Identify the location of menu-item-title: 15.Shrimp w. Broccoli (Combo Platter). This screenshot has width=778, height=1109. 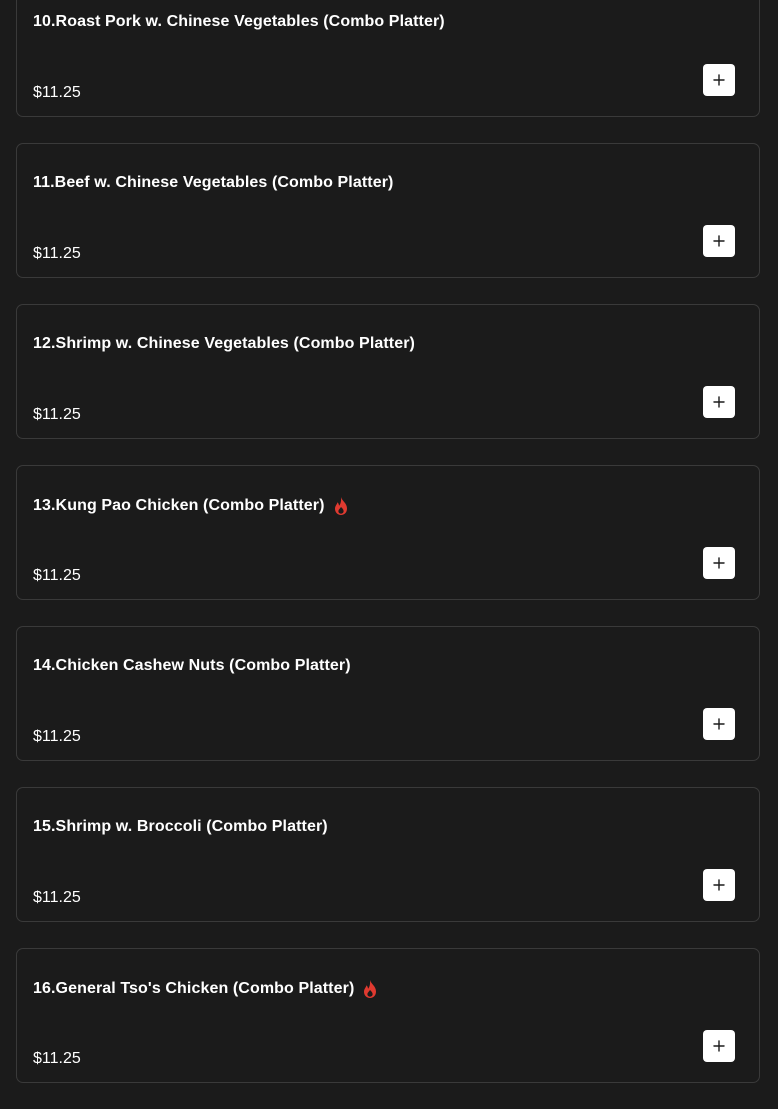
(180, 827).